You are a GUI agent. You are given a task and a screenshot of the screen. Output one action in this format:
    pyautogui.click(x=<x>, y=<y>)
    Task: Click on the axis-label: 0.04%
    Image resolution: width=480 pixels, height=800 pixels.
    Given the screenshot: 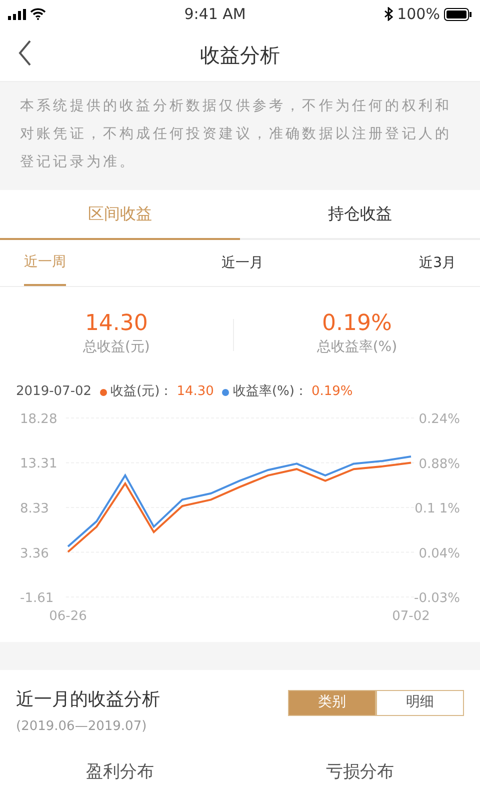 What is the action you would take?
    pyautogui.click(x=439, y=554)
    